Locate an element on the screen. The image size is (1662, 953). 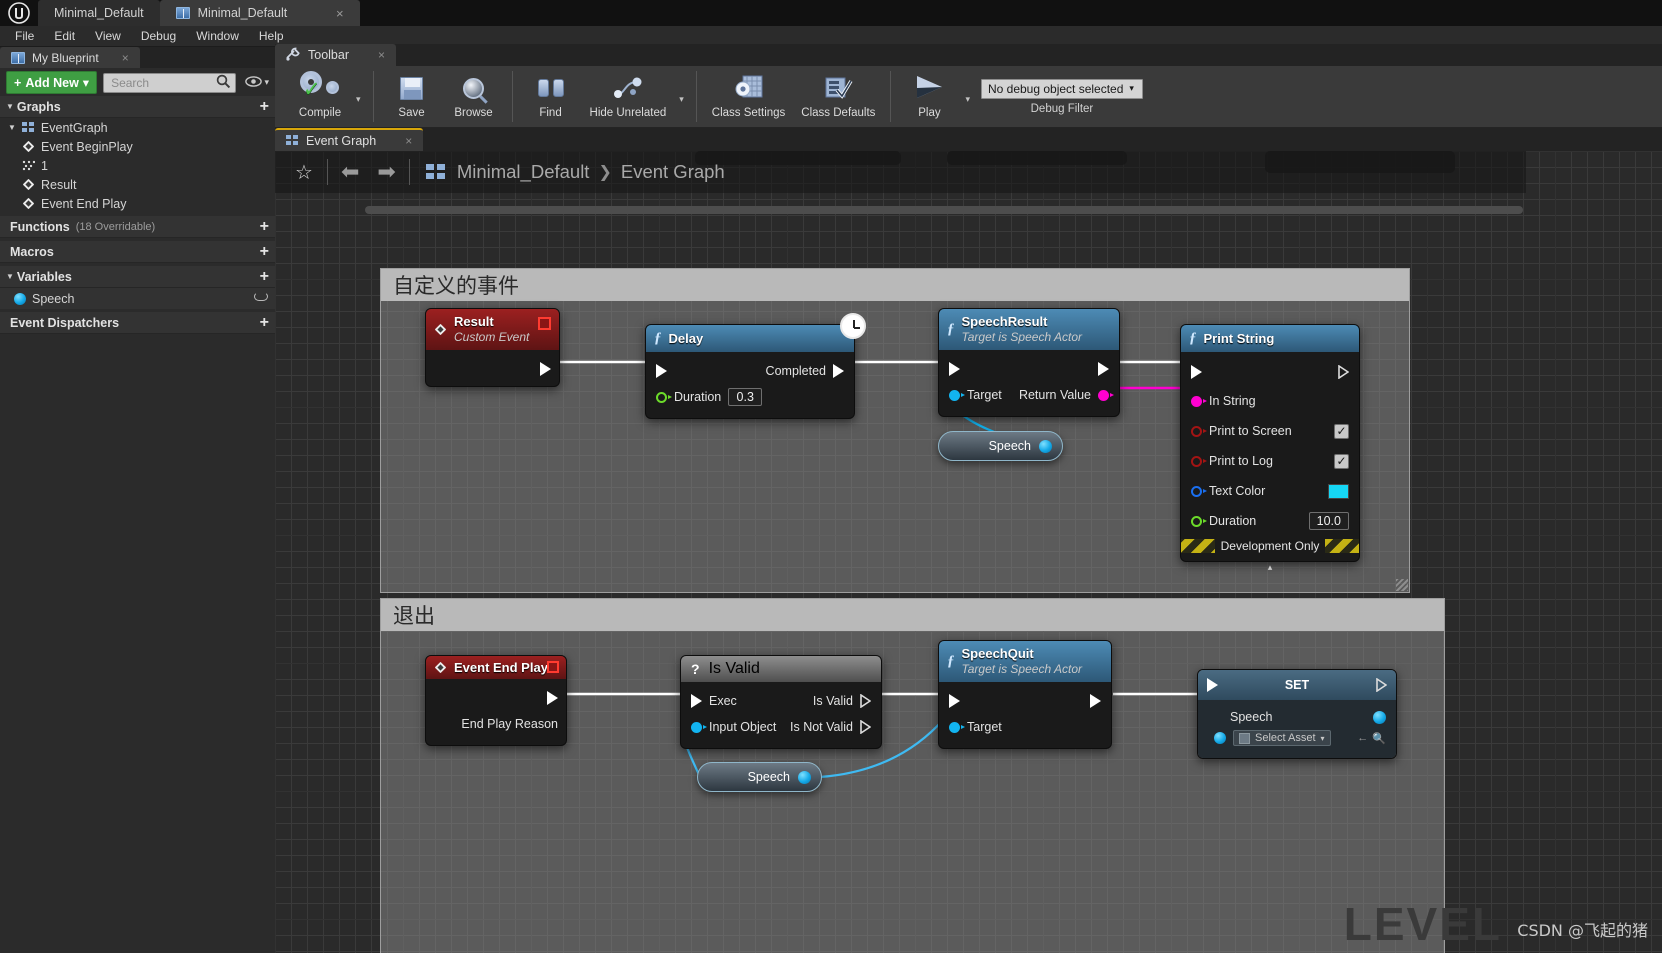
class-defaults-button: Class Defaults is located at coordinates (838, 96).